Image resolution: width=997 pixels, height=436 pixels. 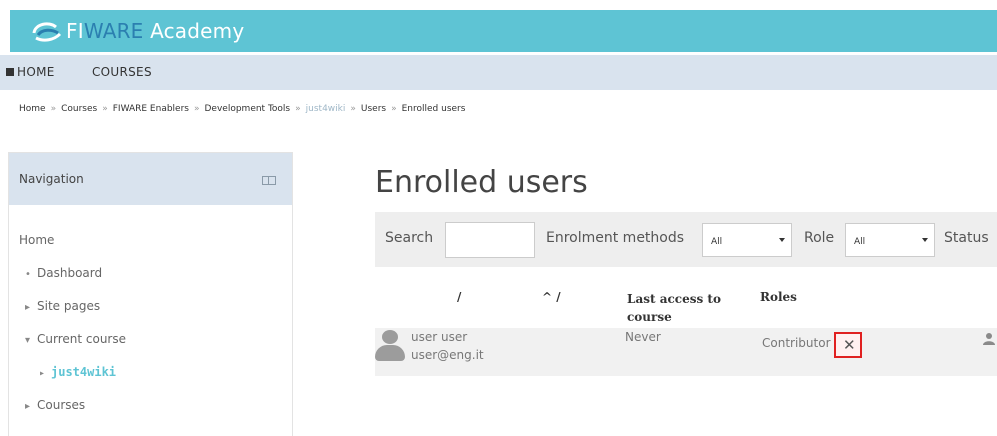 I want to click on nav-home: HOME, so click(x=30, y=72).